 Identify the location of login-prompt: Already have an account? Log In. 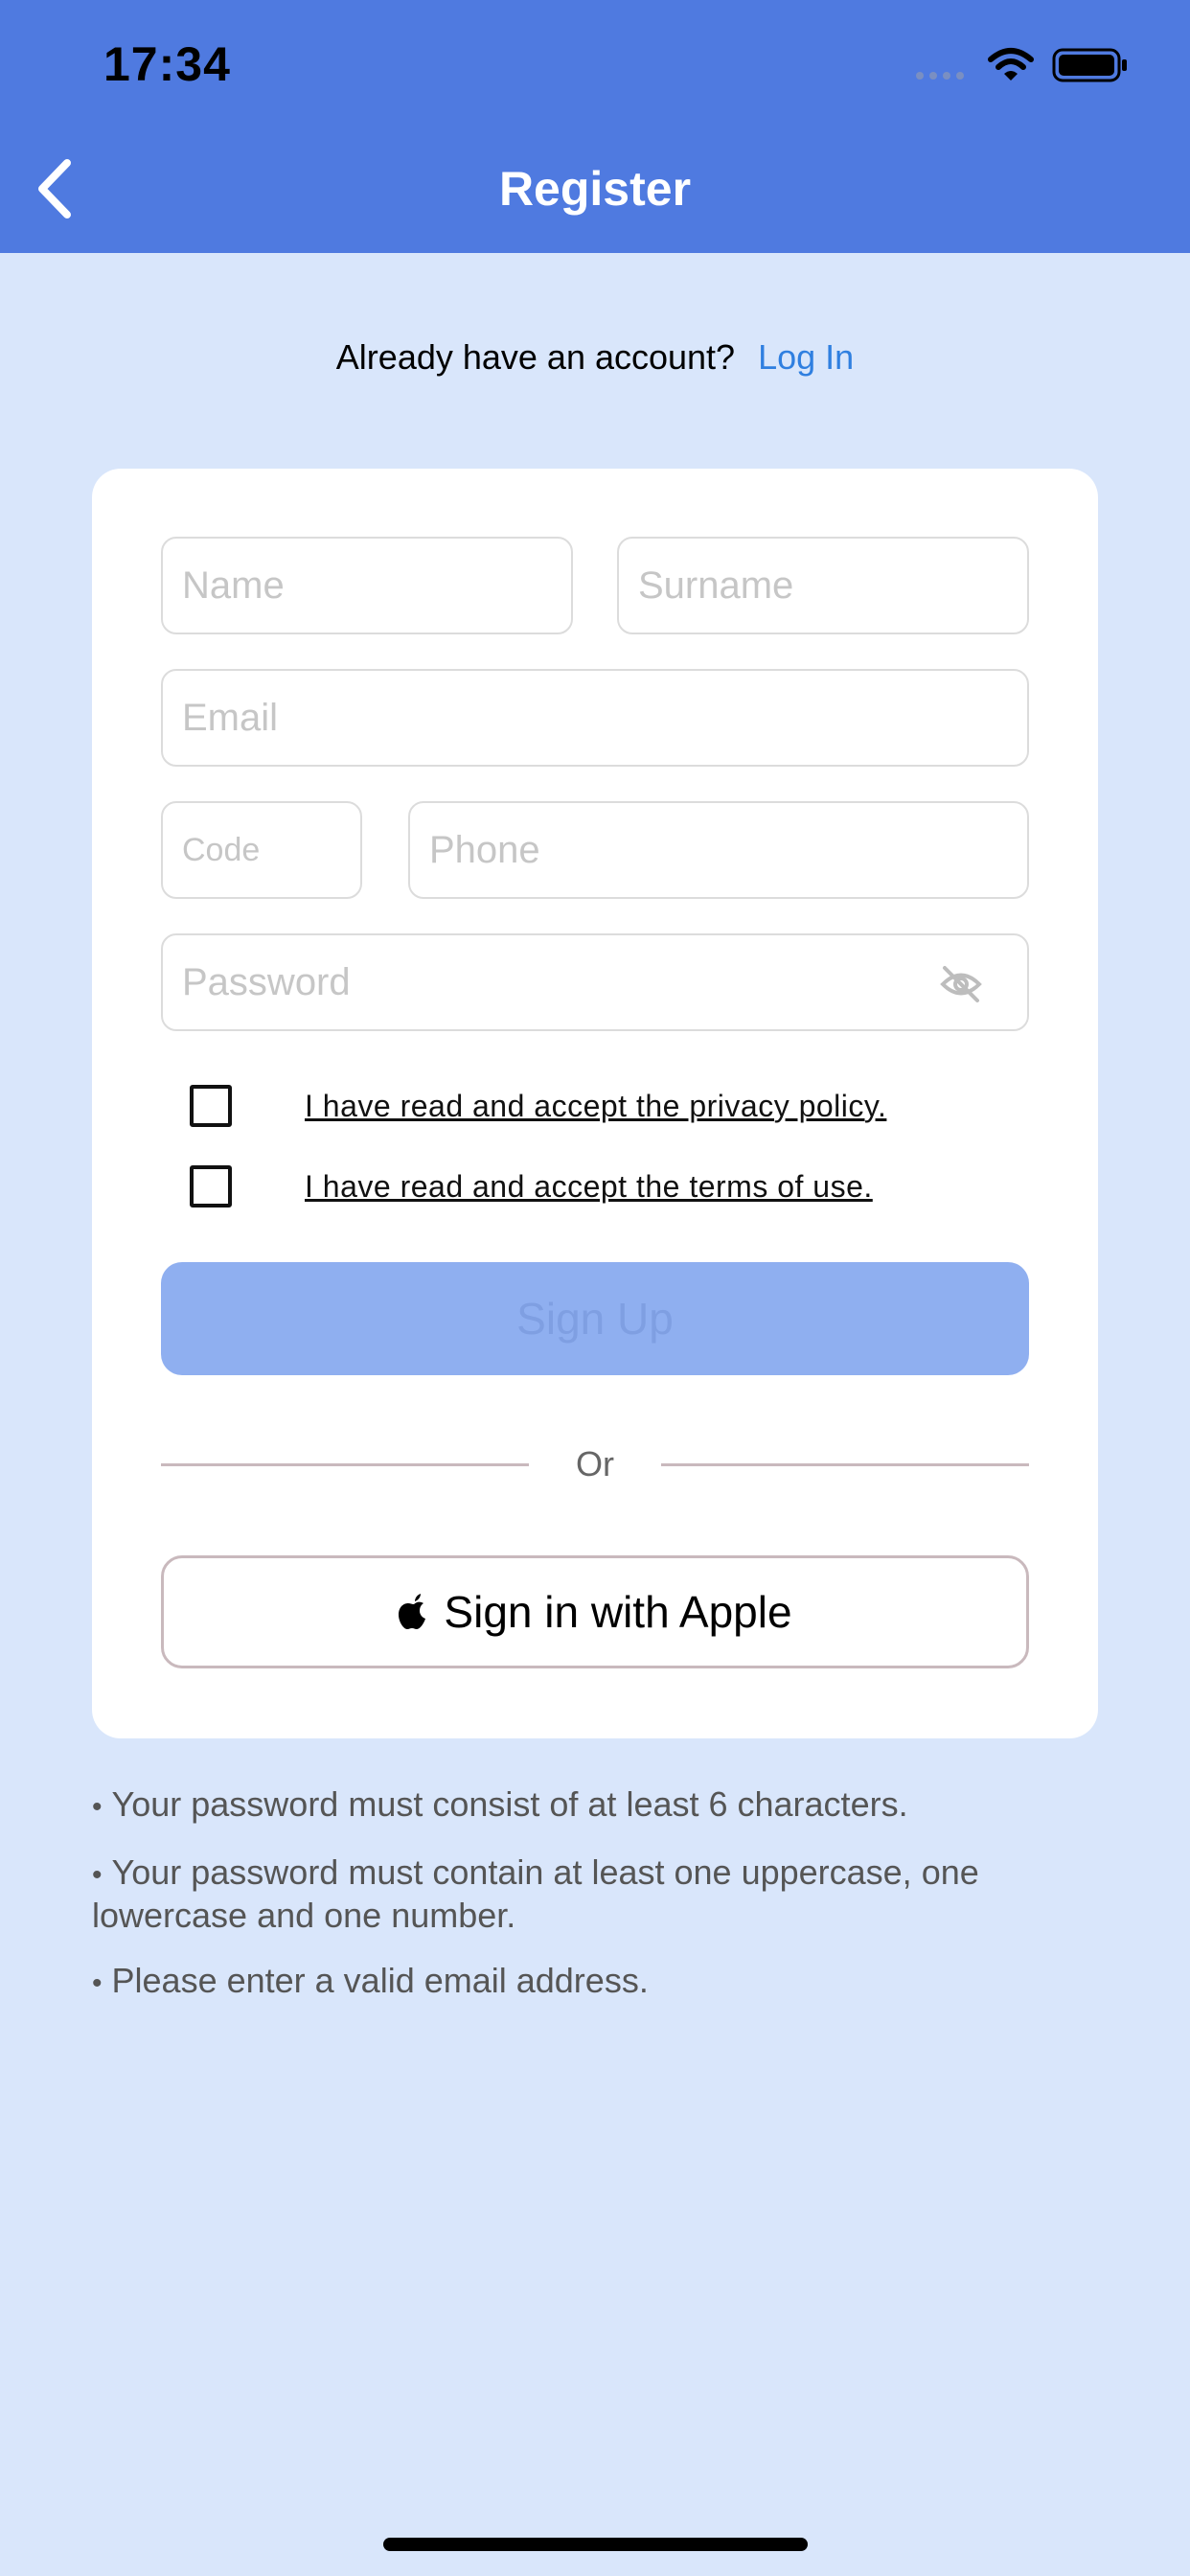
(595, 357).